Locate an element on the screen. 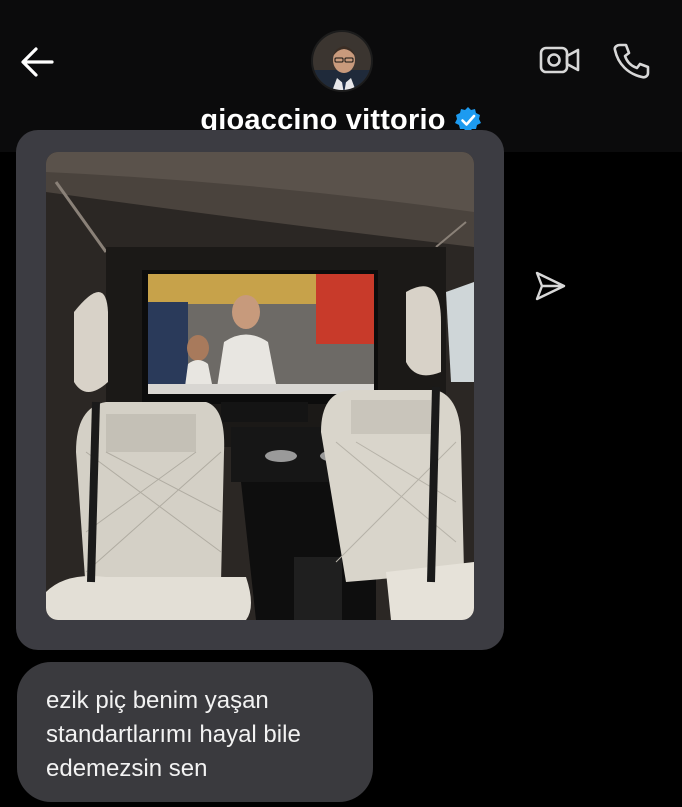 Image resolution: width=682 pixels, height=807 pixels. video-camera-icon is located at coordinates (559, 60).